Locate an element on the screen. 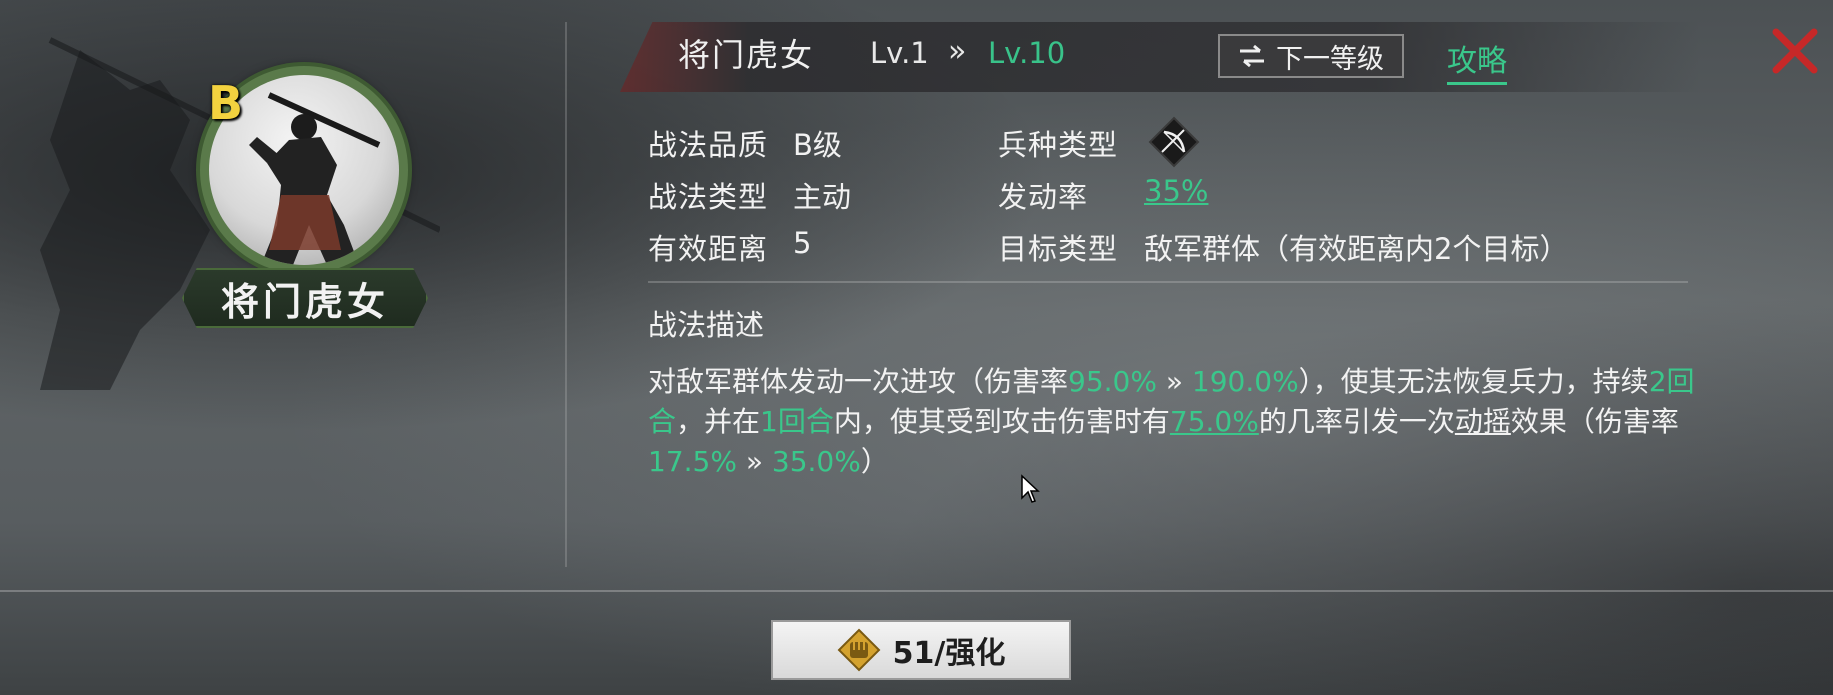 The width and height of the screenshot is (1833, 695). quality-label: 战法品质 is located at coordinates (708, 145).